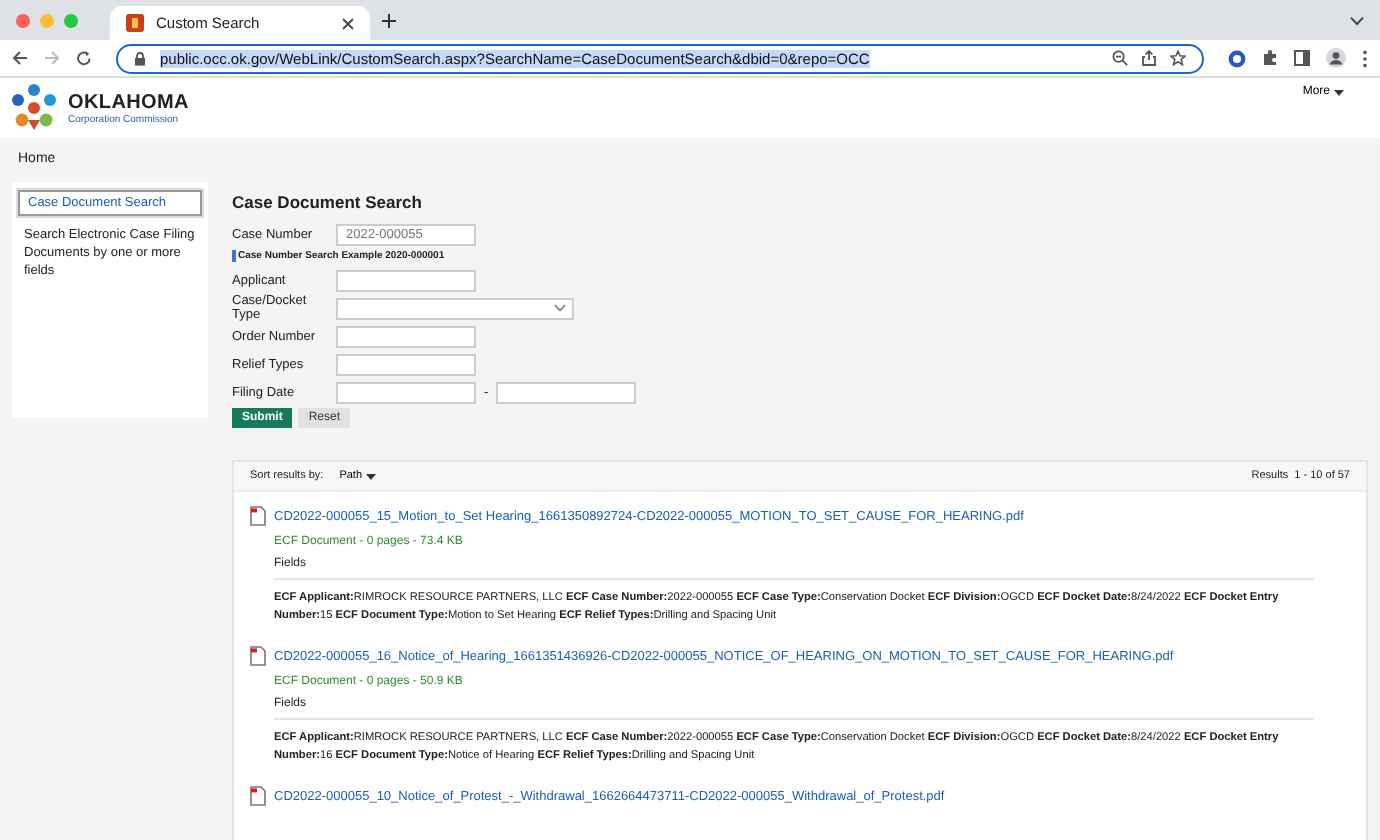  What do you see at coordinates (1336, 58) in the screenshot?
I see `profile-avatar-icon` at bounding box center [1336, 58].